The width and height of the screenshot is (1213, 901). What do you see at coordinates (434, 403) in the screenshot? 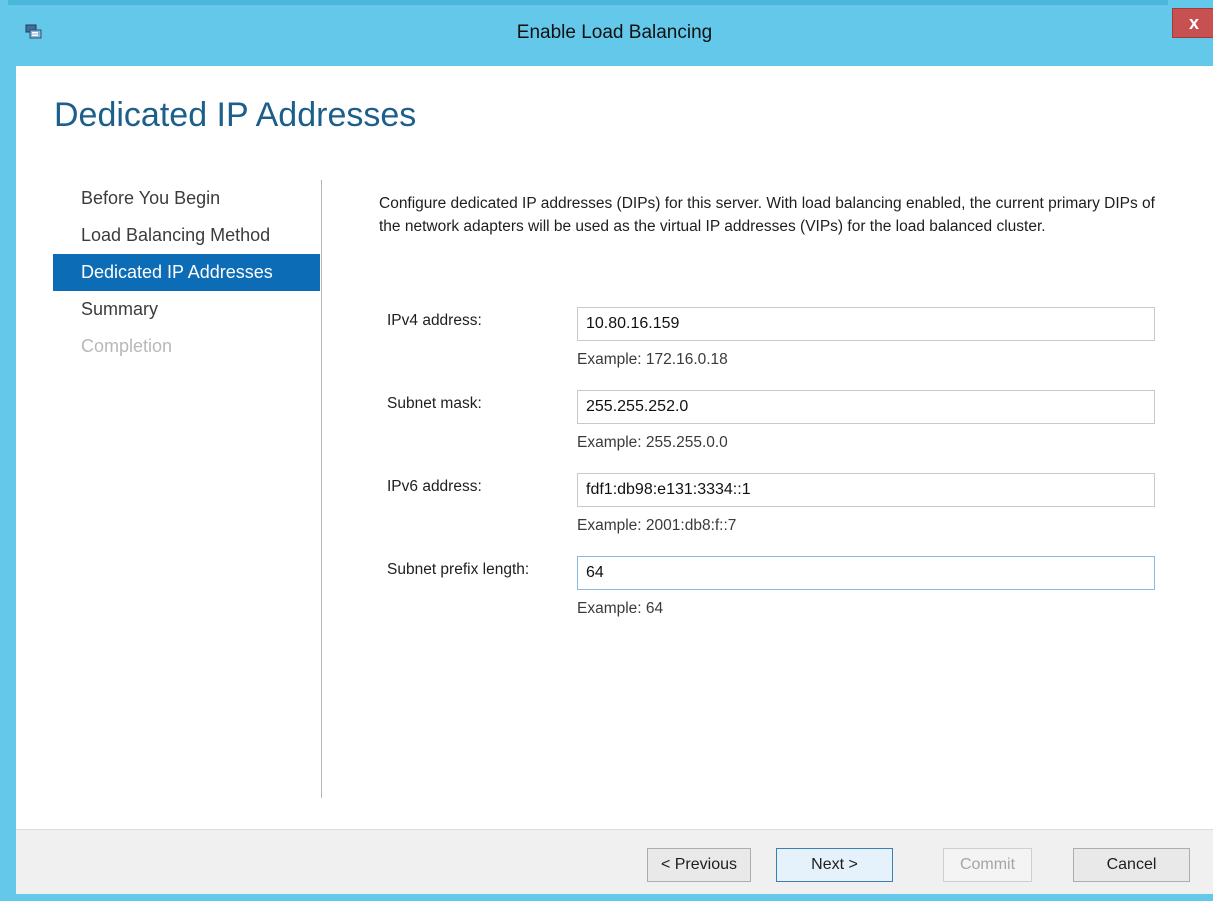
I see `subnet-mask-label: Subnet mask:` at bounding box center [434, 403].